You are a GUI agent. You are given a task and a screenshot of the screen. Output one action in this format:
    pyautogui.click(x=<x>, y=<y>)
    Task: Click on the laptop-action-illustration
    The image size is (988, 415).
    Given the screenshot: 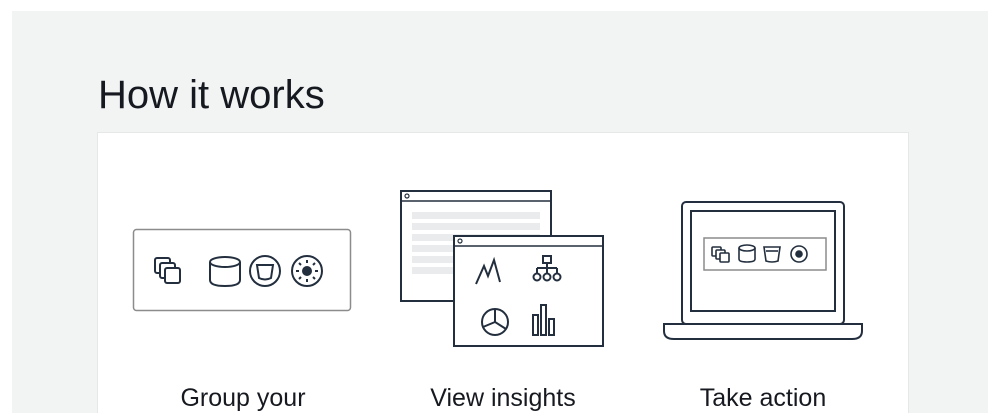 What is the action you would take?
    pyautogui.click(x=763, y=270)
    